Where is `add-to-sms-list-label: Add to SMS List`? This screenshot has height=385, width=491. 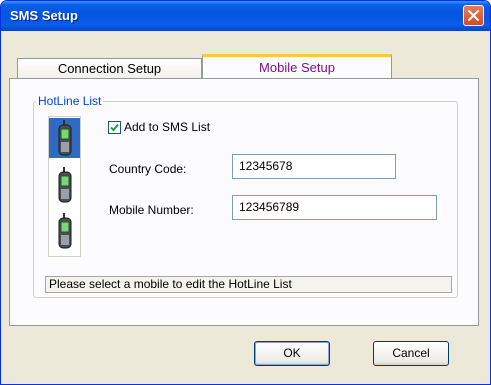 add-to-sms-list-label: Add to SMS List is located at coordinates (167, 127).